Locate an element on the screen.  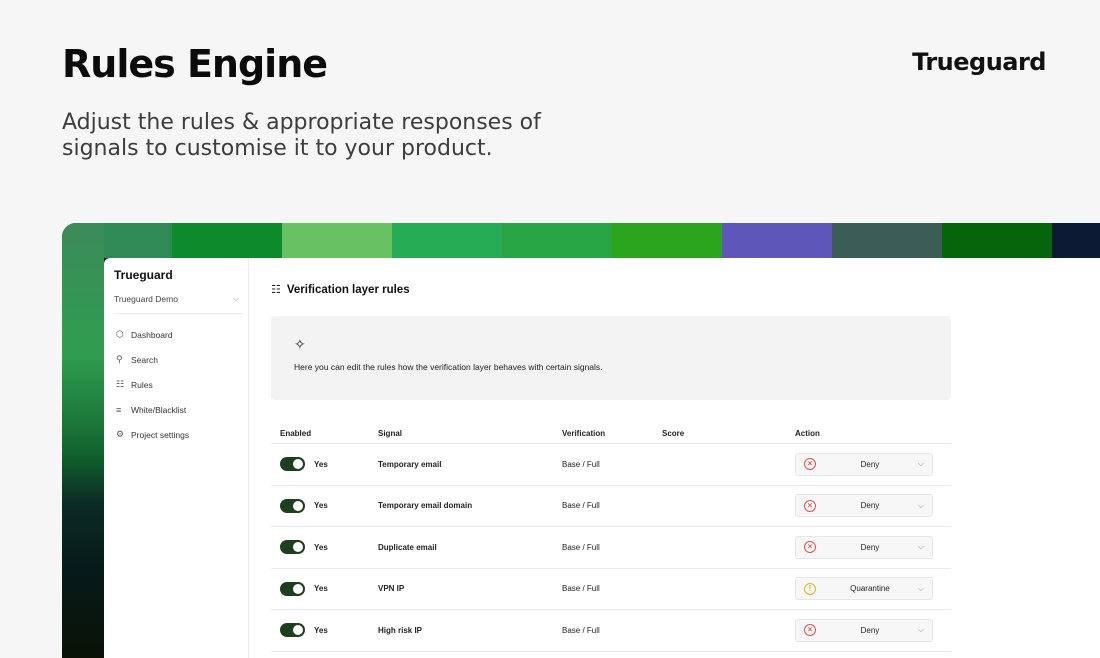
action-select: ! Quarantine ⌵ is located at coordinates (864, 589).